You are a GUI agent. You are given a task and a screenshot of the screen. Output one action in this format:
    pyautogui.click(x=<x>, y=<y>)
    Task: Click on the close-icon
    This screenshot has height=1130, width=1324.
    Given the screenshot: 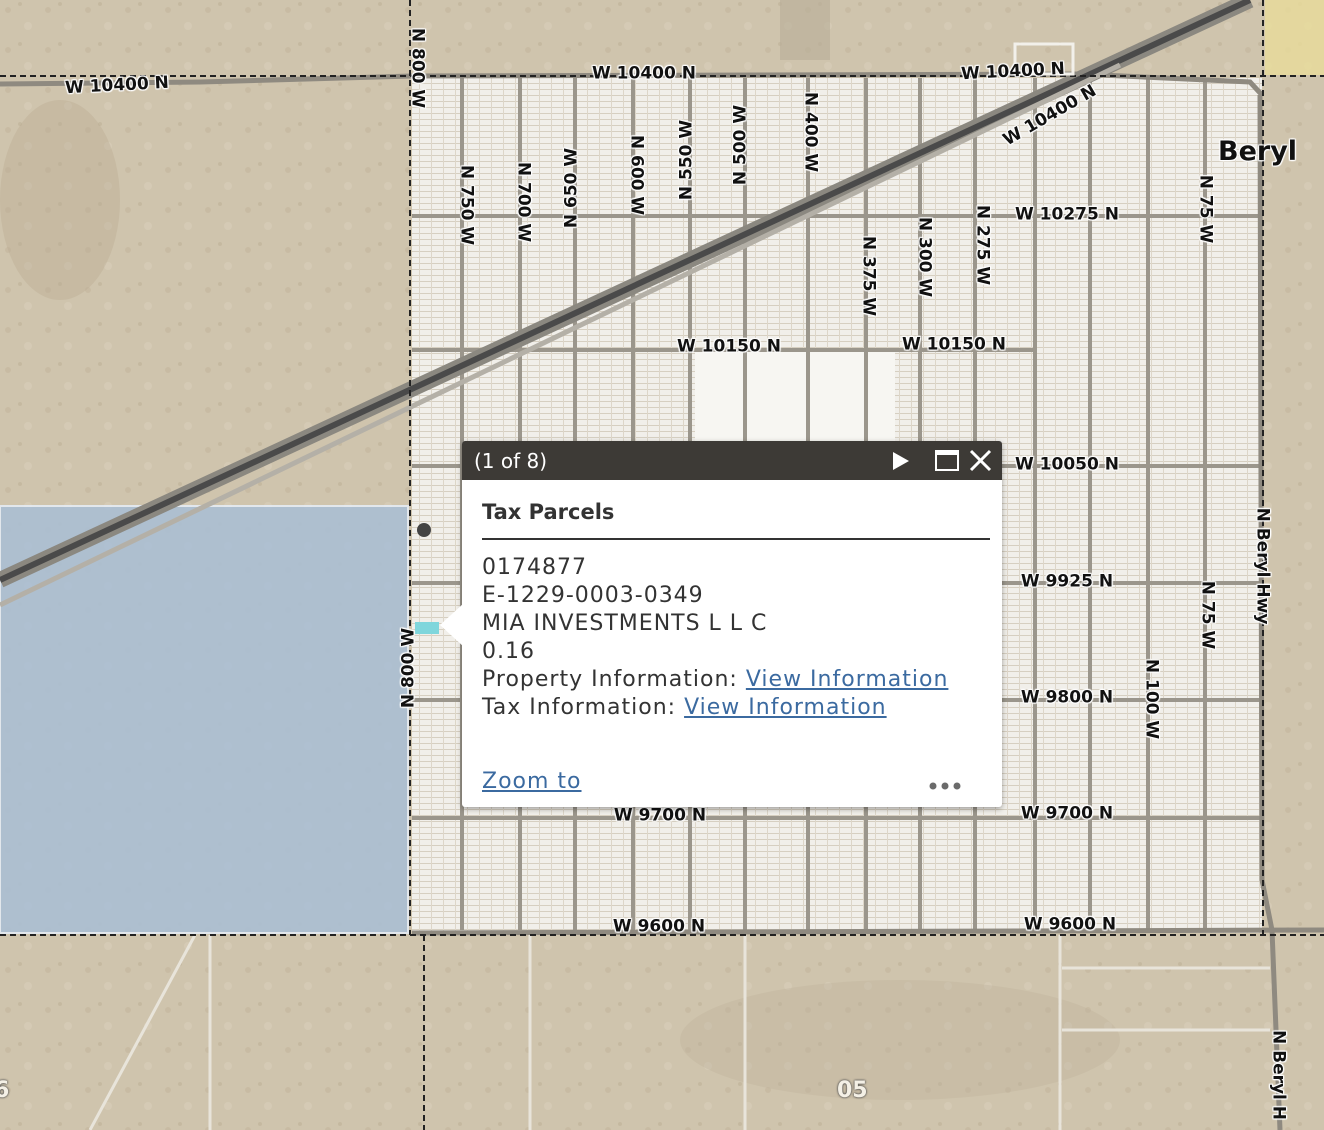 What is the action you would take?
    pyautogui.click(x=980, y=460)
    